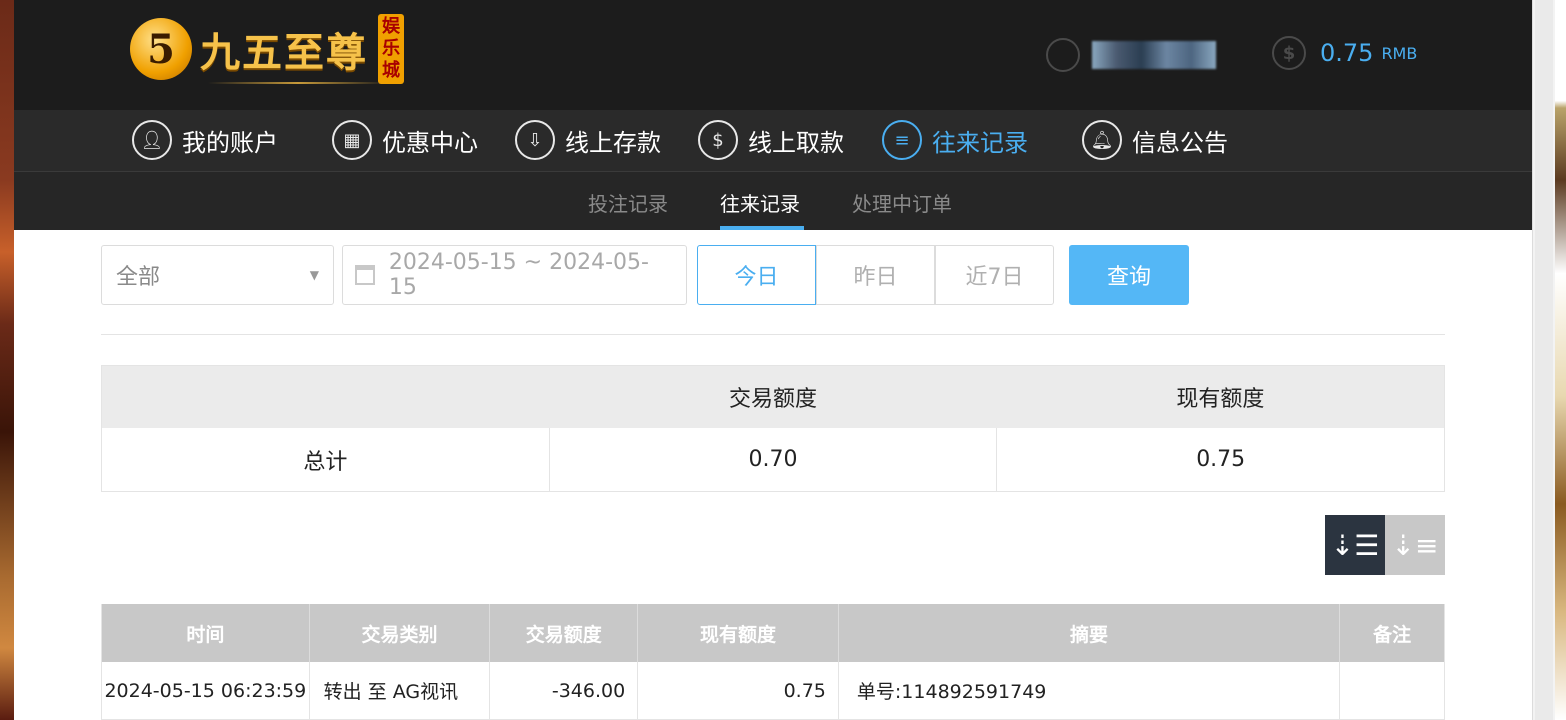 The height and width of the screenshot is (720, 1566). What do you see at coordinates (1544, 360) in the screenshot?
I see `scrollbar` at bounding box center [1544, 360].